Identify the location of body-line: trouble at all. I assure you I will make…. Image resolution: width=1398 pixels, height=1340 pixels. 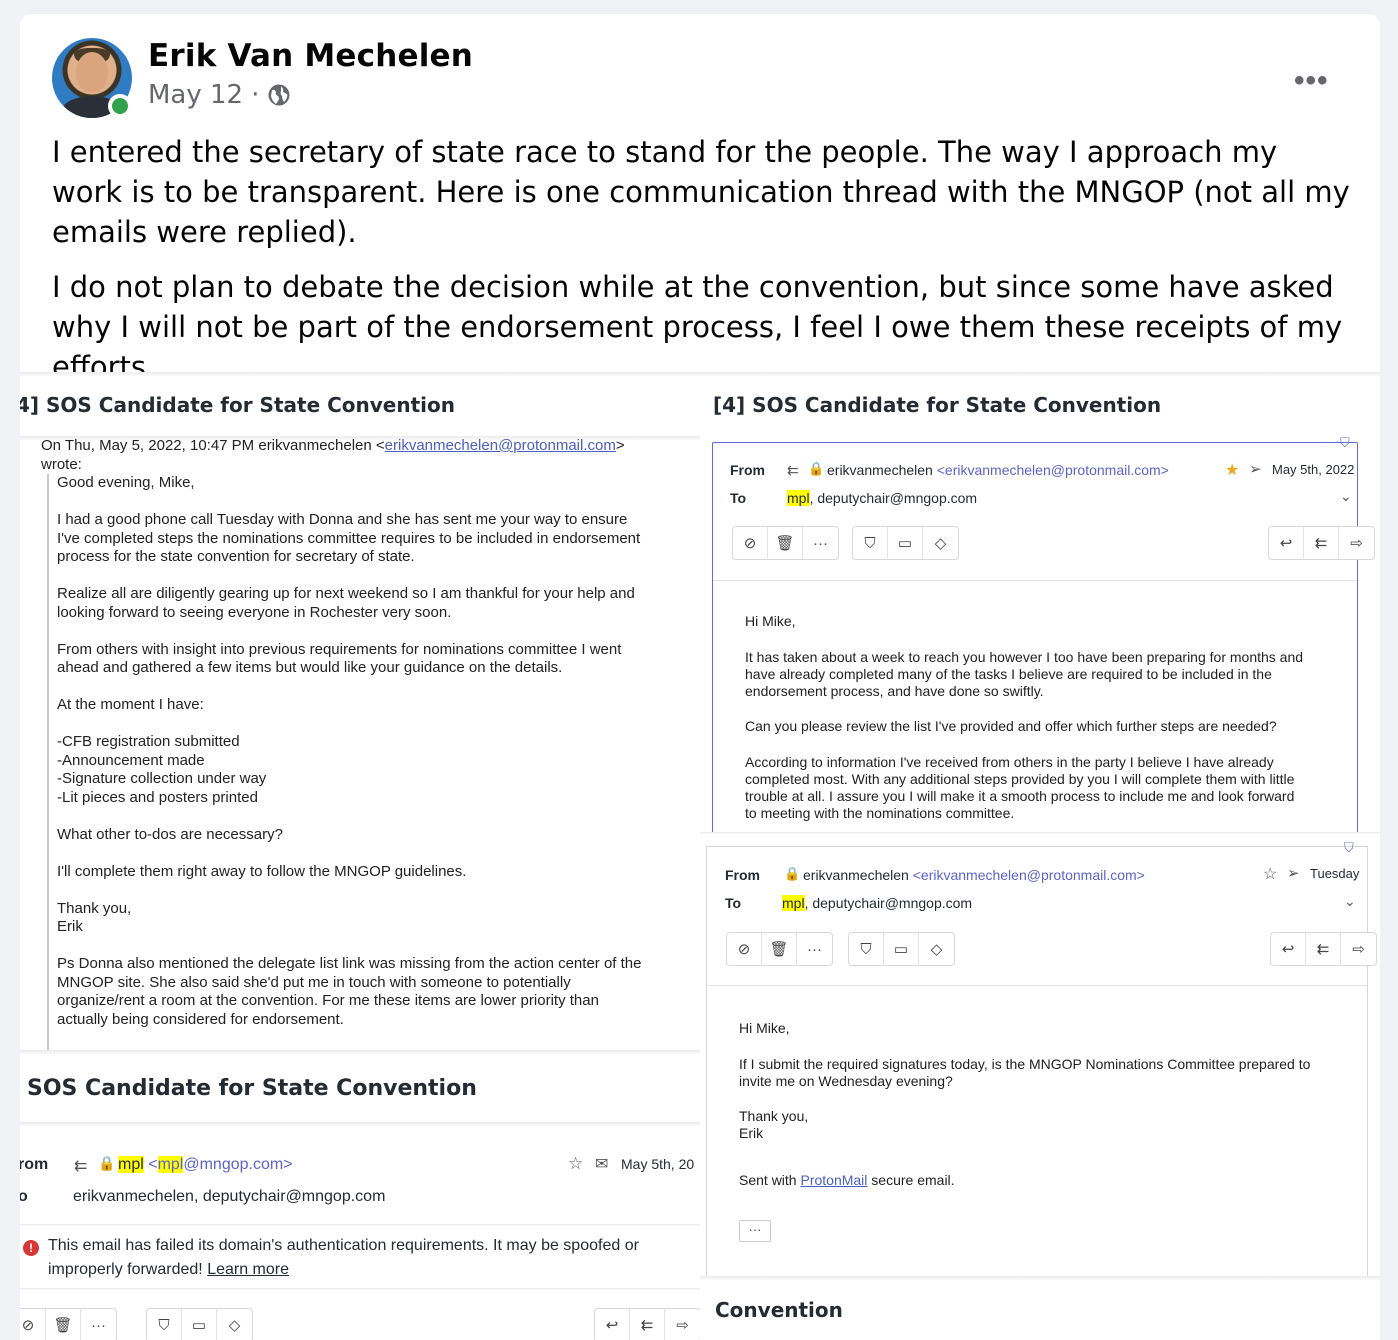
(1020, 795).